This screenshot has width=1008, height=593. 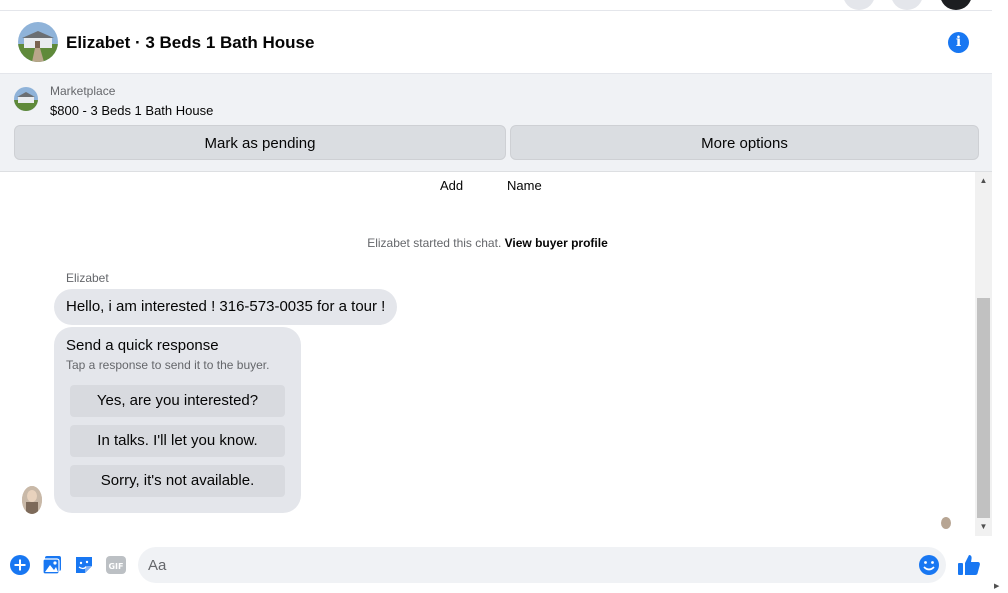 I want to click on message-input-container, so click(x=542, y=565).